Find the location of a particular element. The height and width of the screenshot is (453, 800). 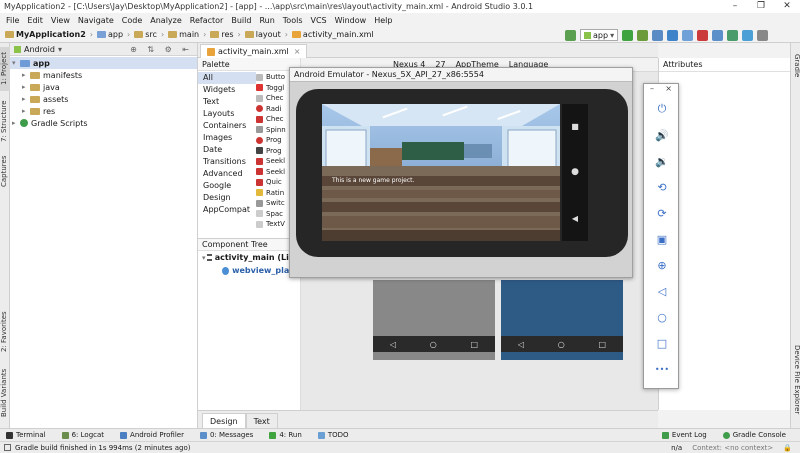

close-button: ✕ is located at coordinates (787, 6).